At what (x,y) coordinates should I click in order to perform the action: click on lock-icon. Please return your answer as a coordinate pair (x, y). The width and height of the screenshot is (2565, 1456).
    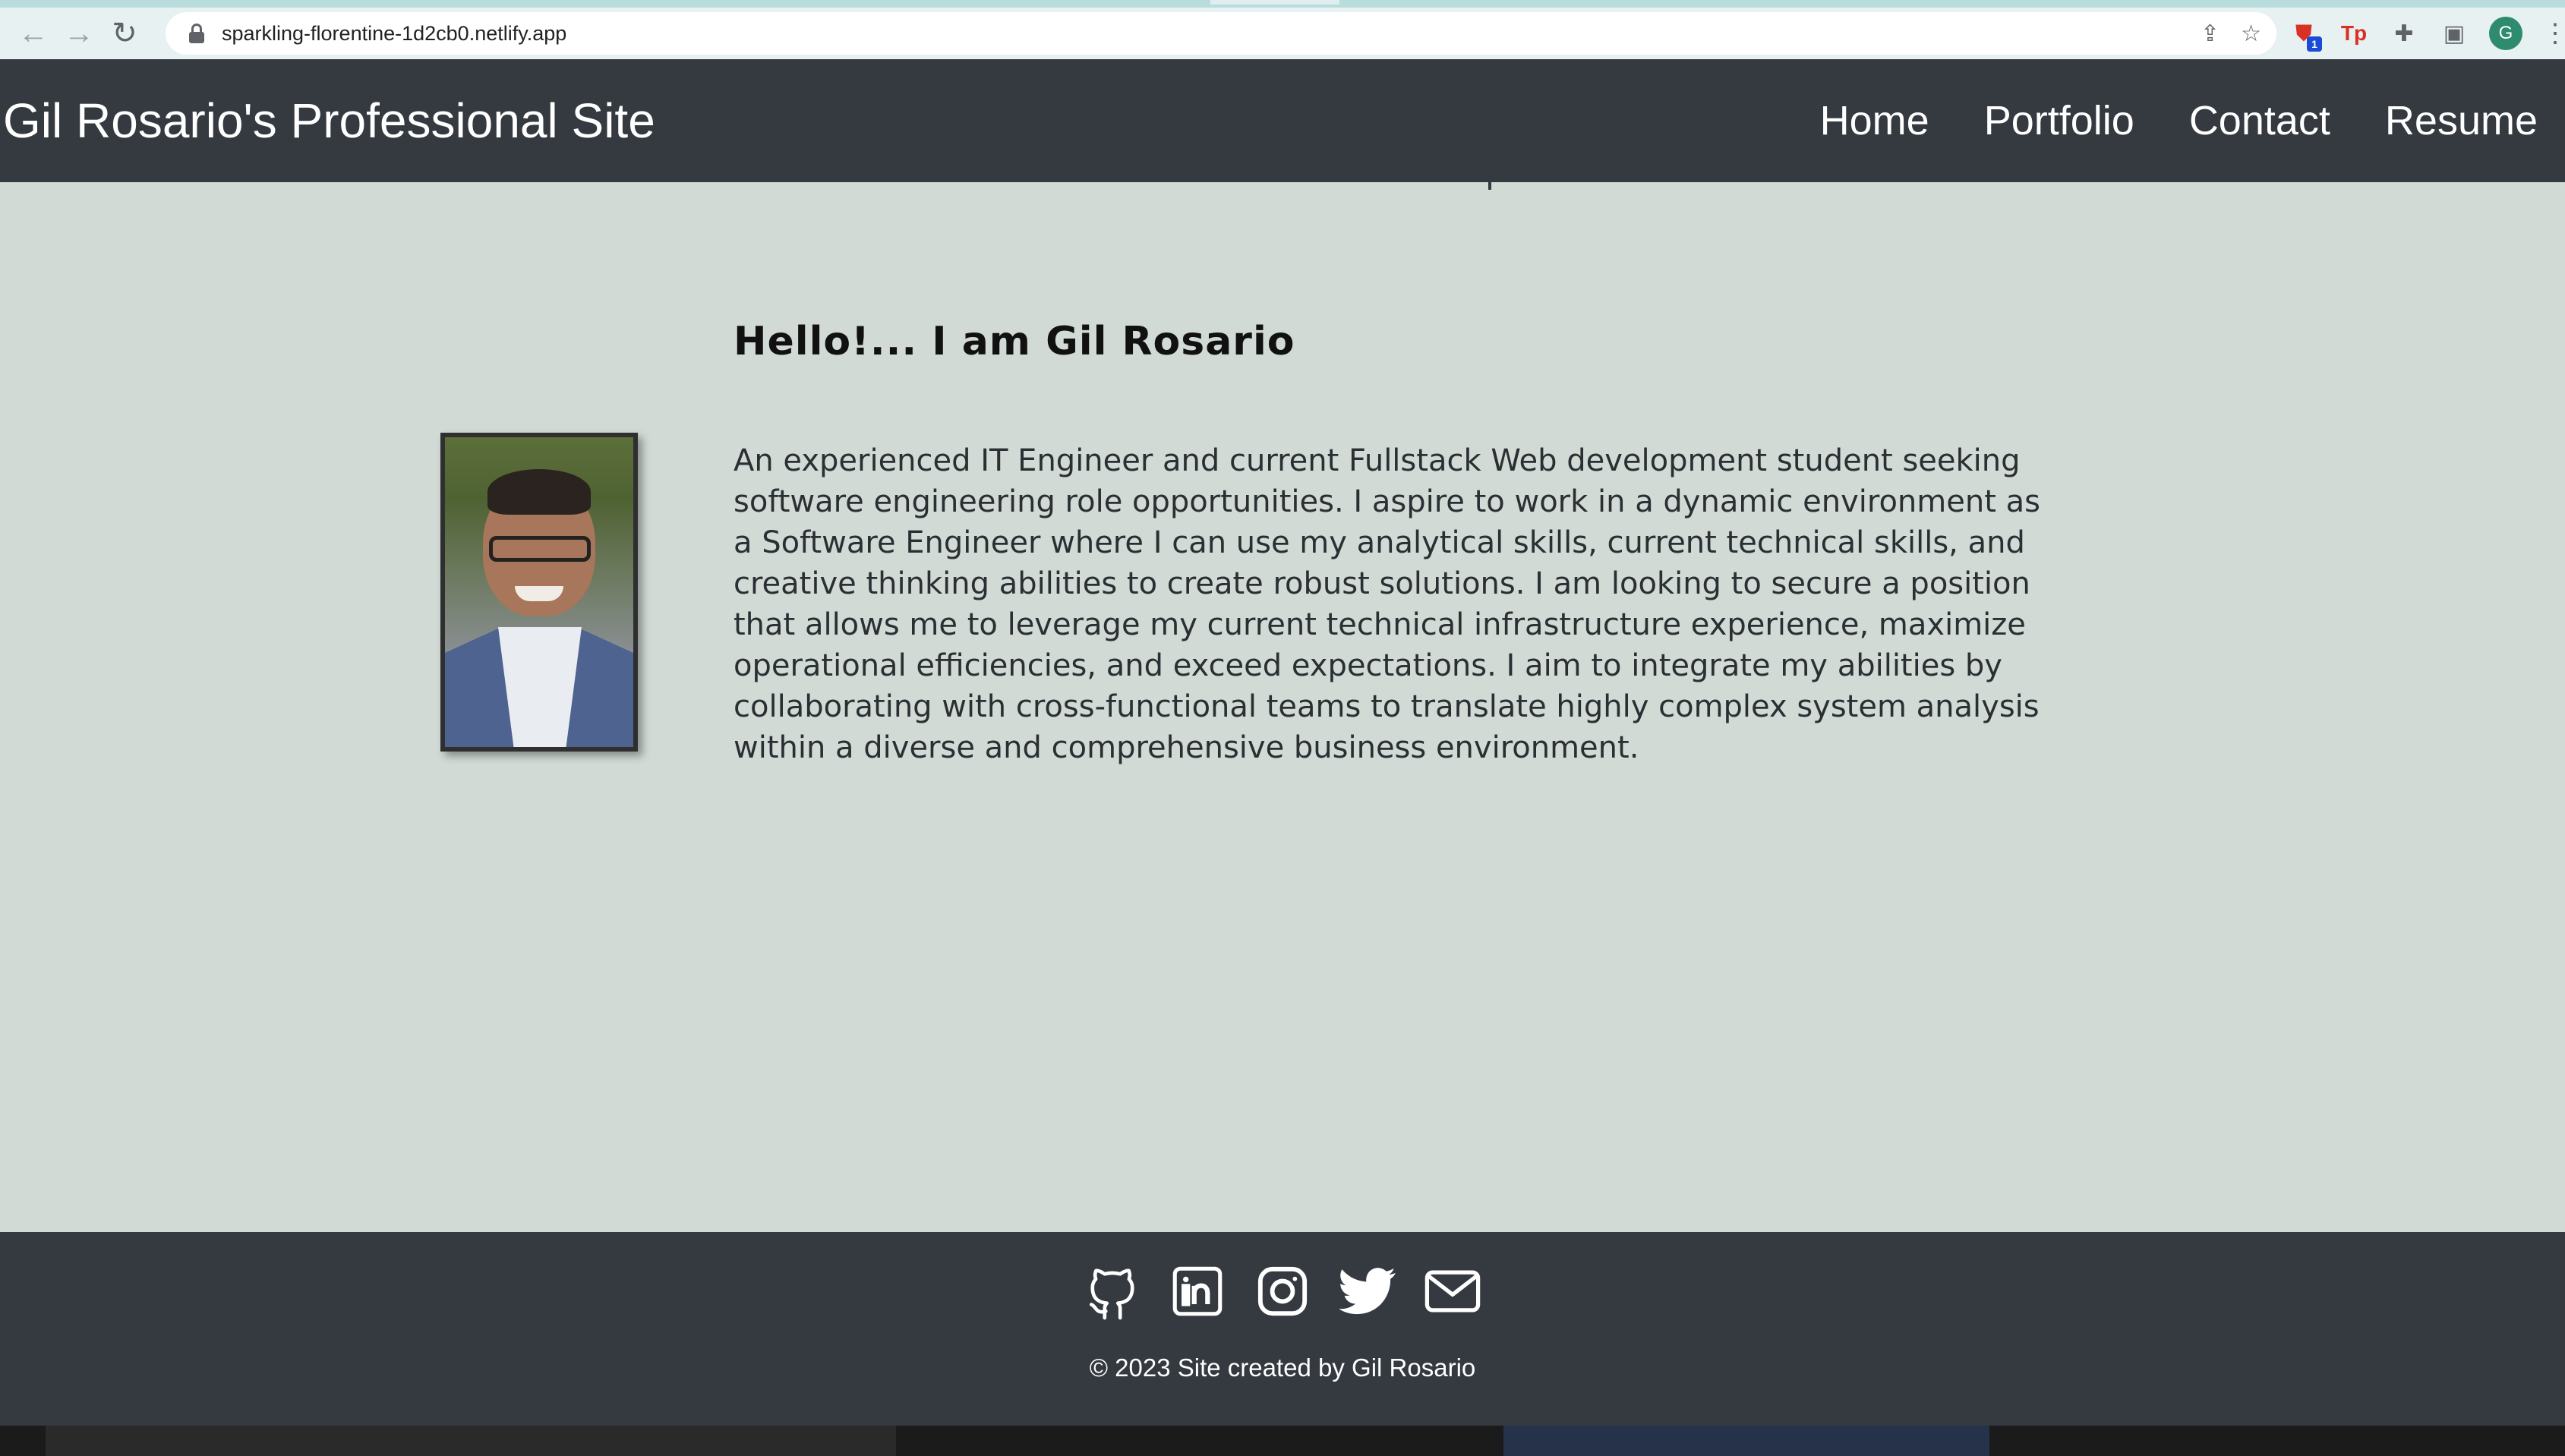
    Looking at the image, I should click on (196, 33).